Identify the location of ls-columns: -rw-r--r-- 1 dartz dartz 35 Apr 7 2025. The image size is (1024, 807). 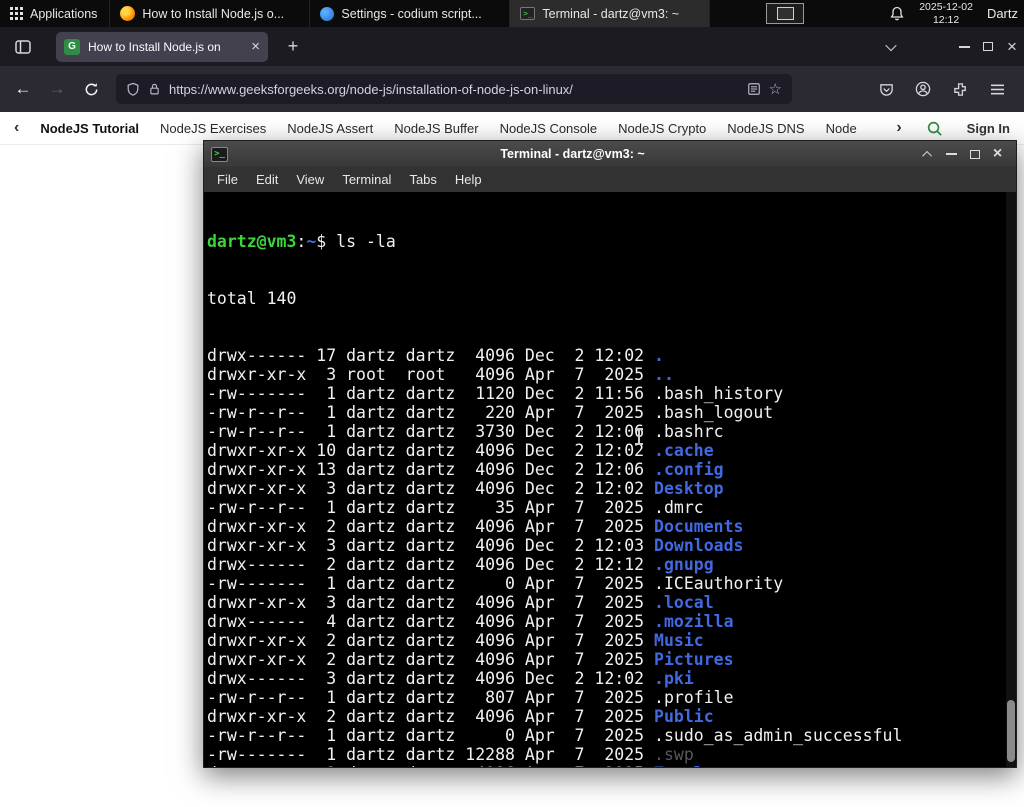
(431, 507).